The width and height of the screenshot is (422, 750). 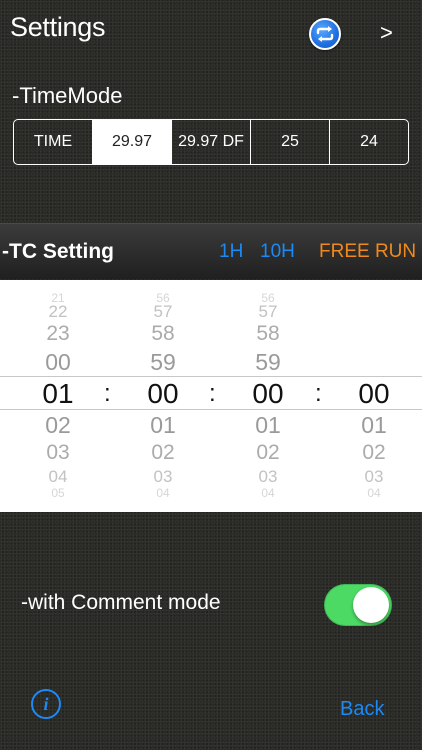 I want to click on seconds-selected-value: 00, so click(x=268, y=393).